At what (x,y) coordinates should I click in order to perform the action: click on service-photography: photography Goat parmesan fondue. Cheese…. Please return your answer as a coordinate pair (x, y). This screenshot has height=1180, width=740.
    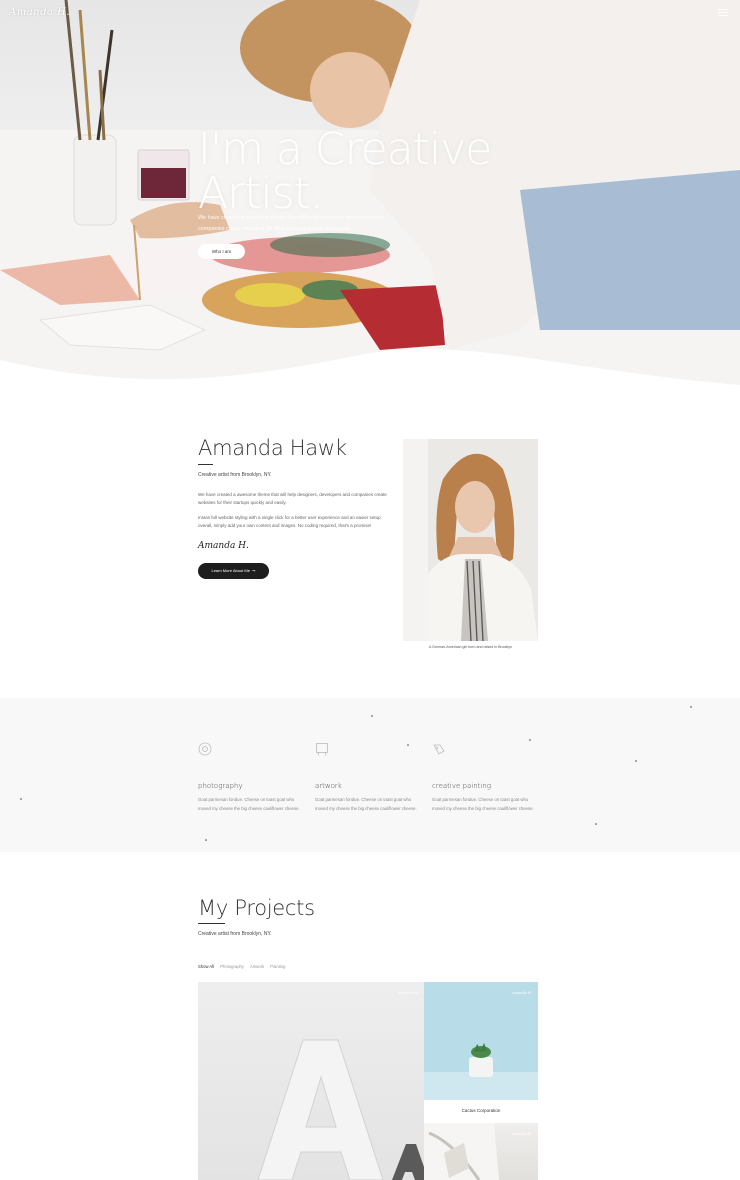
    Looking at the image, I should click on (253, 777).